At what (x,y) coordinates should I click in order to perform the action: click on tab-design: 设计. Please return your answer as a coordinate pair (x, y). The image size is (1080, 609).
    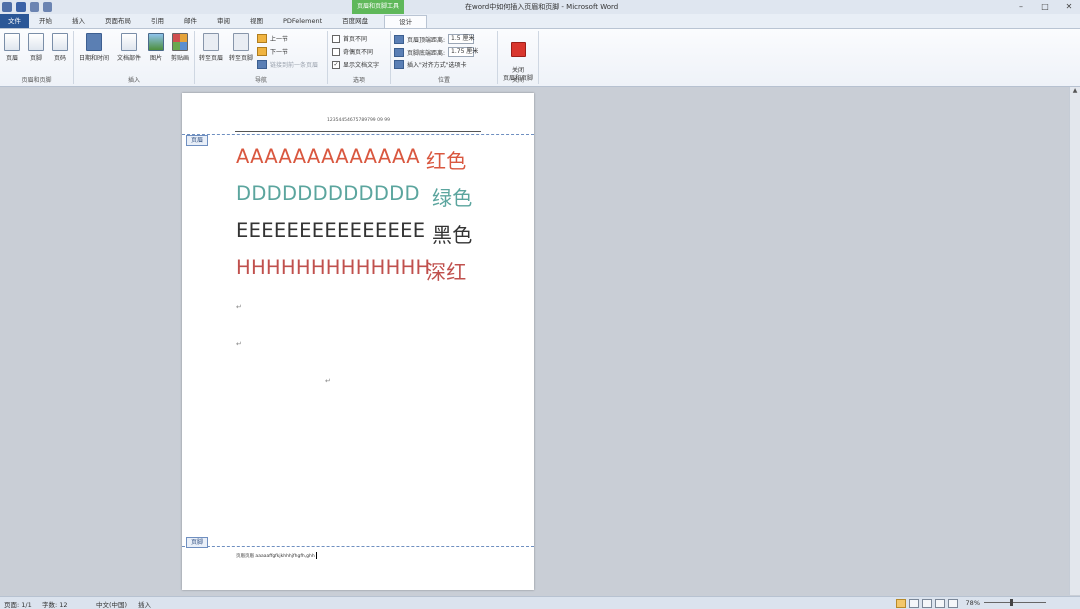
    Looking at the image, I should click on (406, 21).